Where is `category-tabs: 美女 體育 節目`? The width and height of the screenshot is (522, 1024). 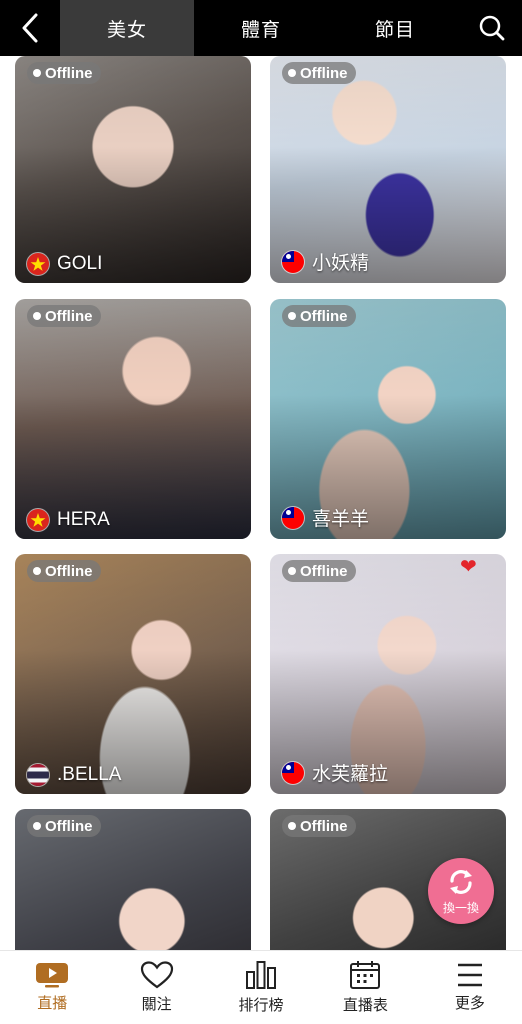
category-tabs: 美女 體育 節目 is located at coordinates (261, 28).